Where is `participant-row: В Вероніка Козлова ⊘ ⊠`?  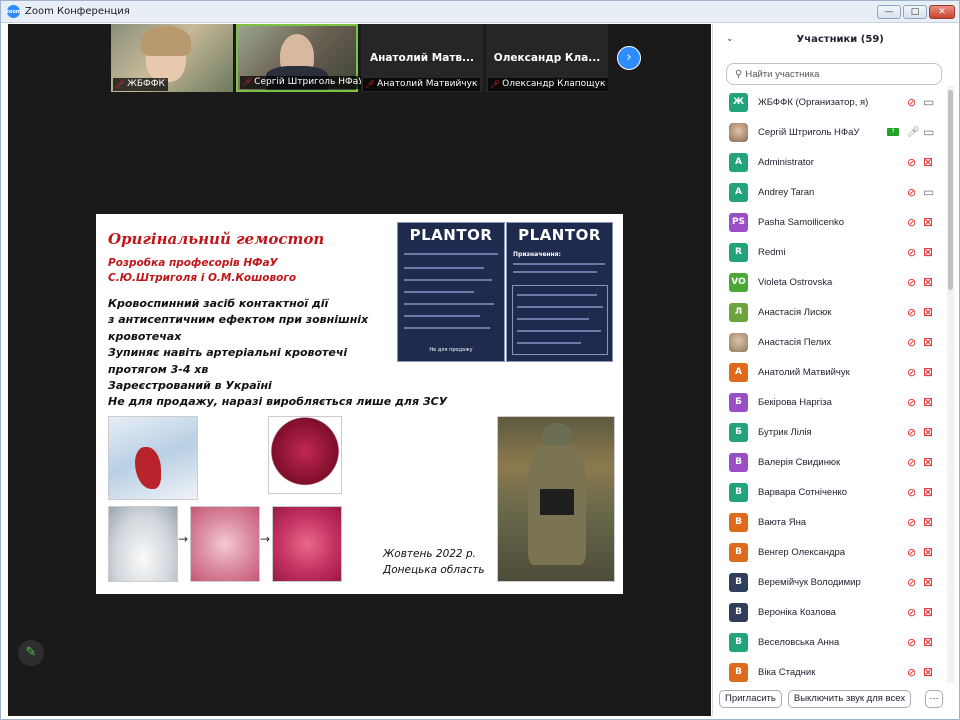
participant-row: В Вероніка Козлова ⊘ ⊠ is located at coordinates (830, 612).